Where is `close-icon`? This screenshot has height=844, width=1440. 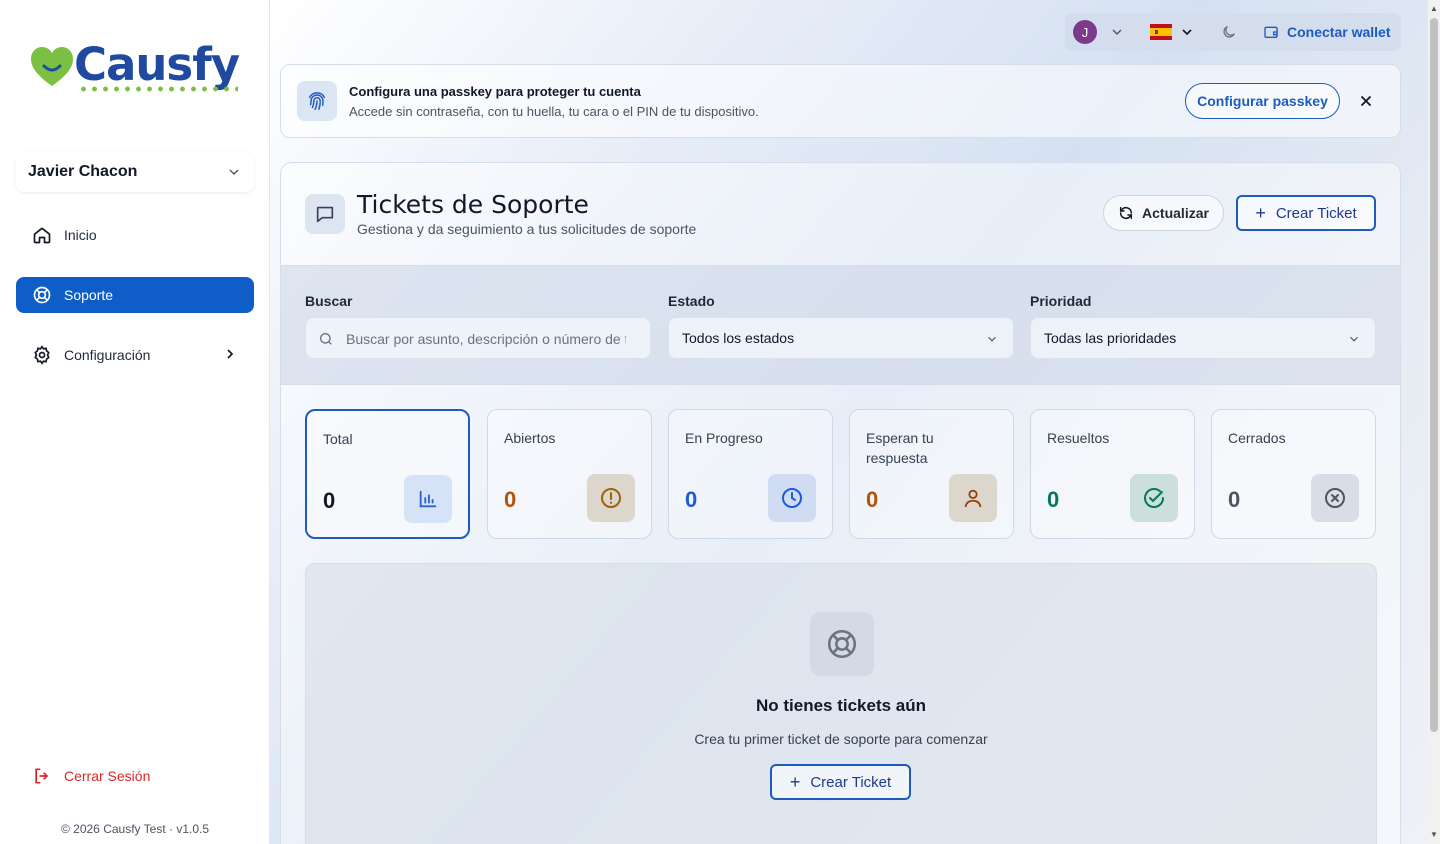 close-icon is located at coordinates (1366, 101).